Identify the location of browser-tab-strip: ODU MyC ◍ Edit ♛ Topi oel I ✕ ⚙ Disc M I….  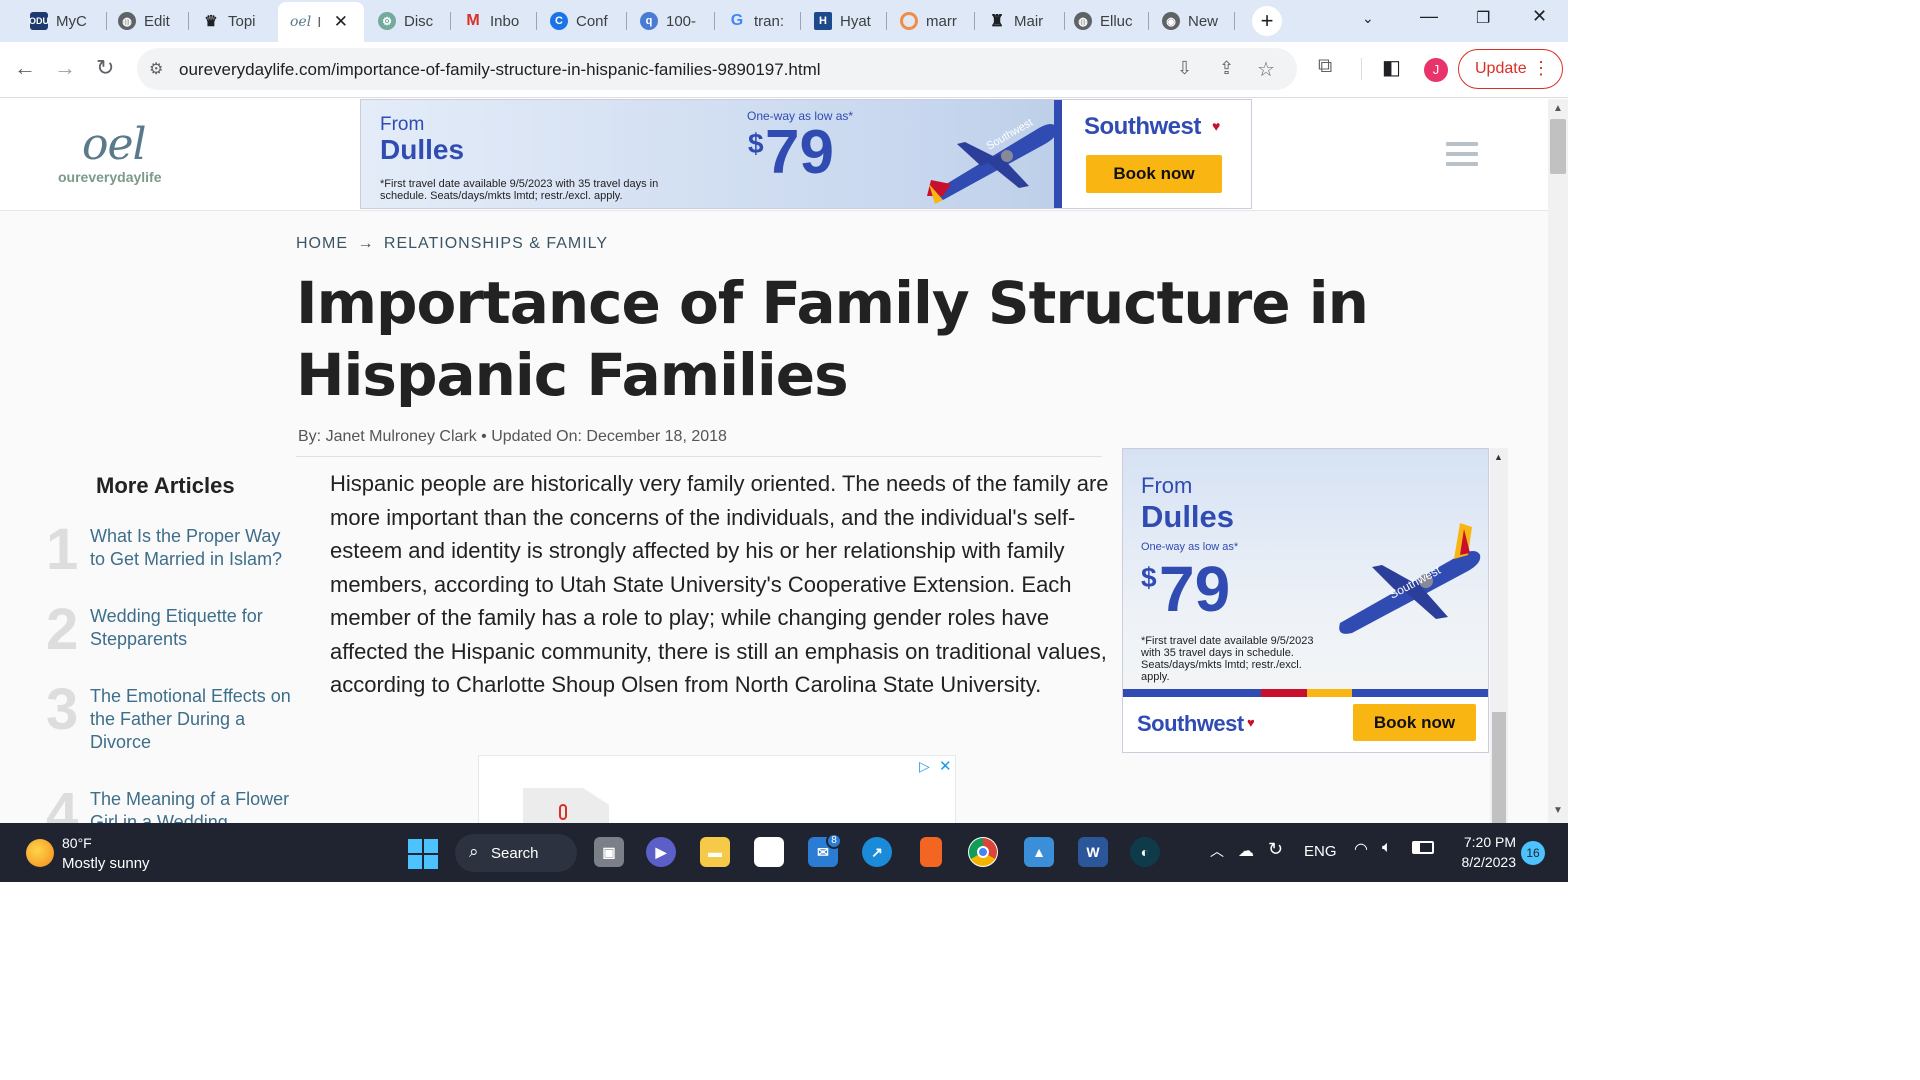
(784, 21).